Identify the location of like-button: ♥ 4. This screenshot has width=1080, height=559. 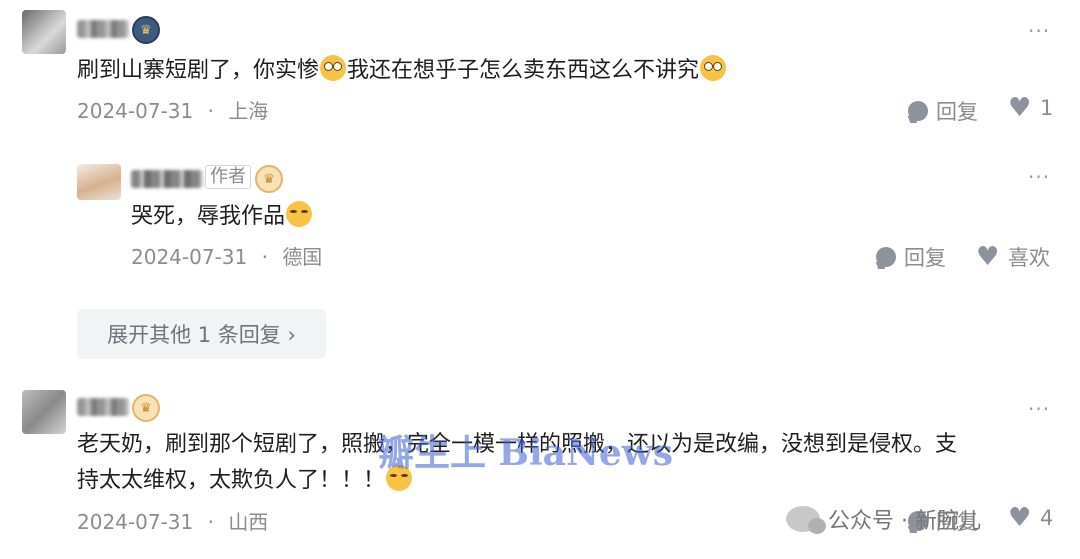
(1031, 518).